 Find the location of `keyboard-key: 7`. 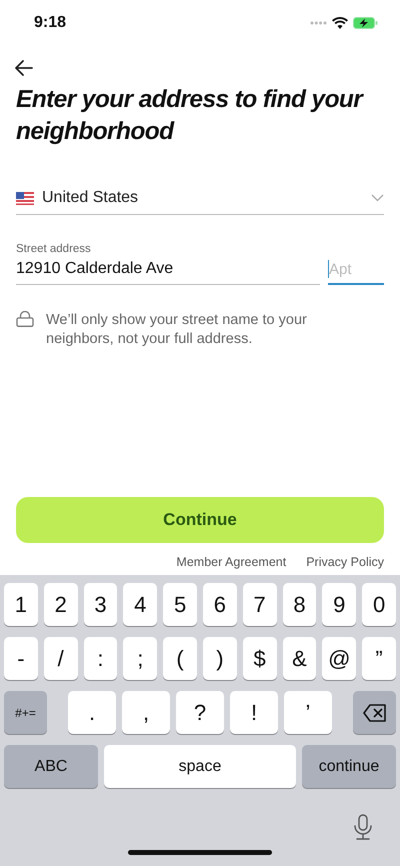

keyboard-key: 7 is located at coordinates (259, 604).